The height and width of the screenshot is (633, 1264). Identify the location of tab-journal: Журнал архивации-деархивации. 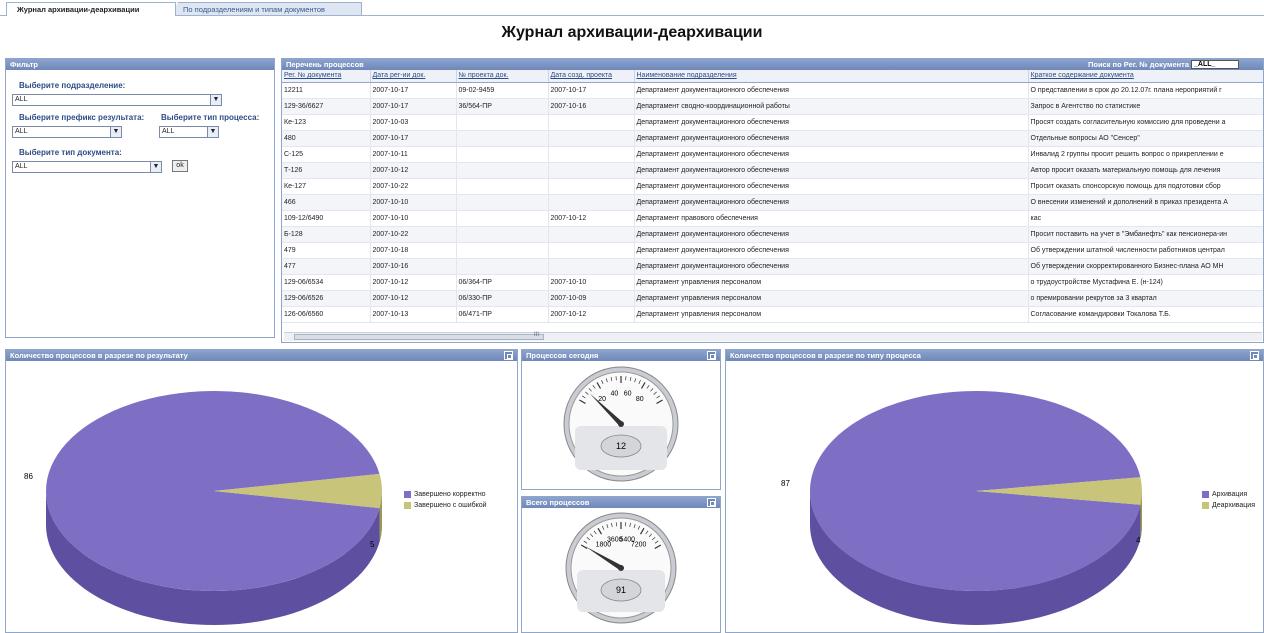
(91, 9).